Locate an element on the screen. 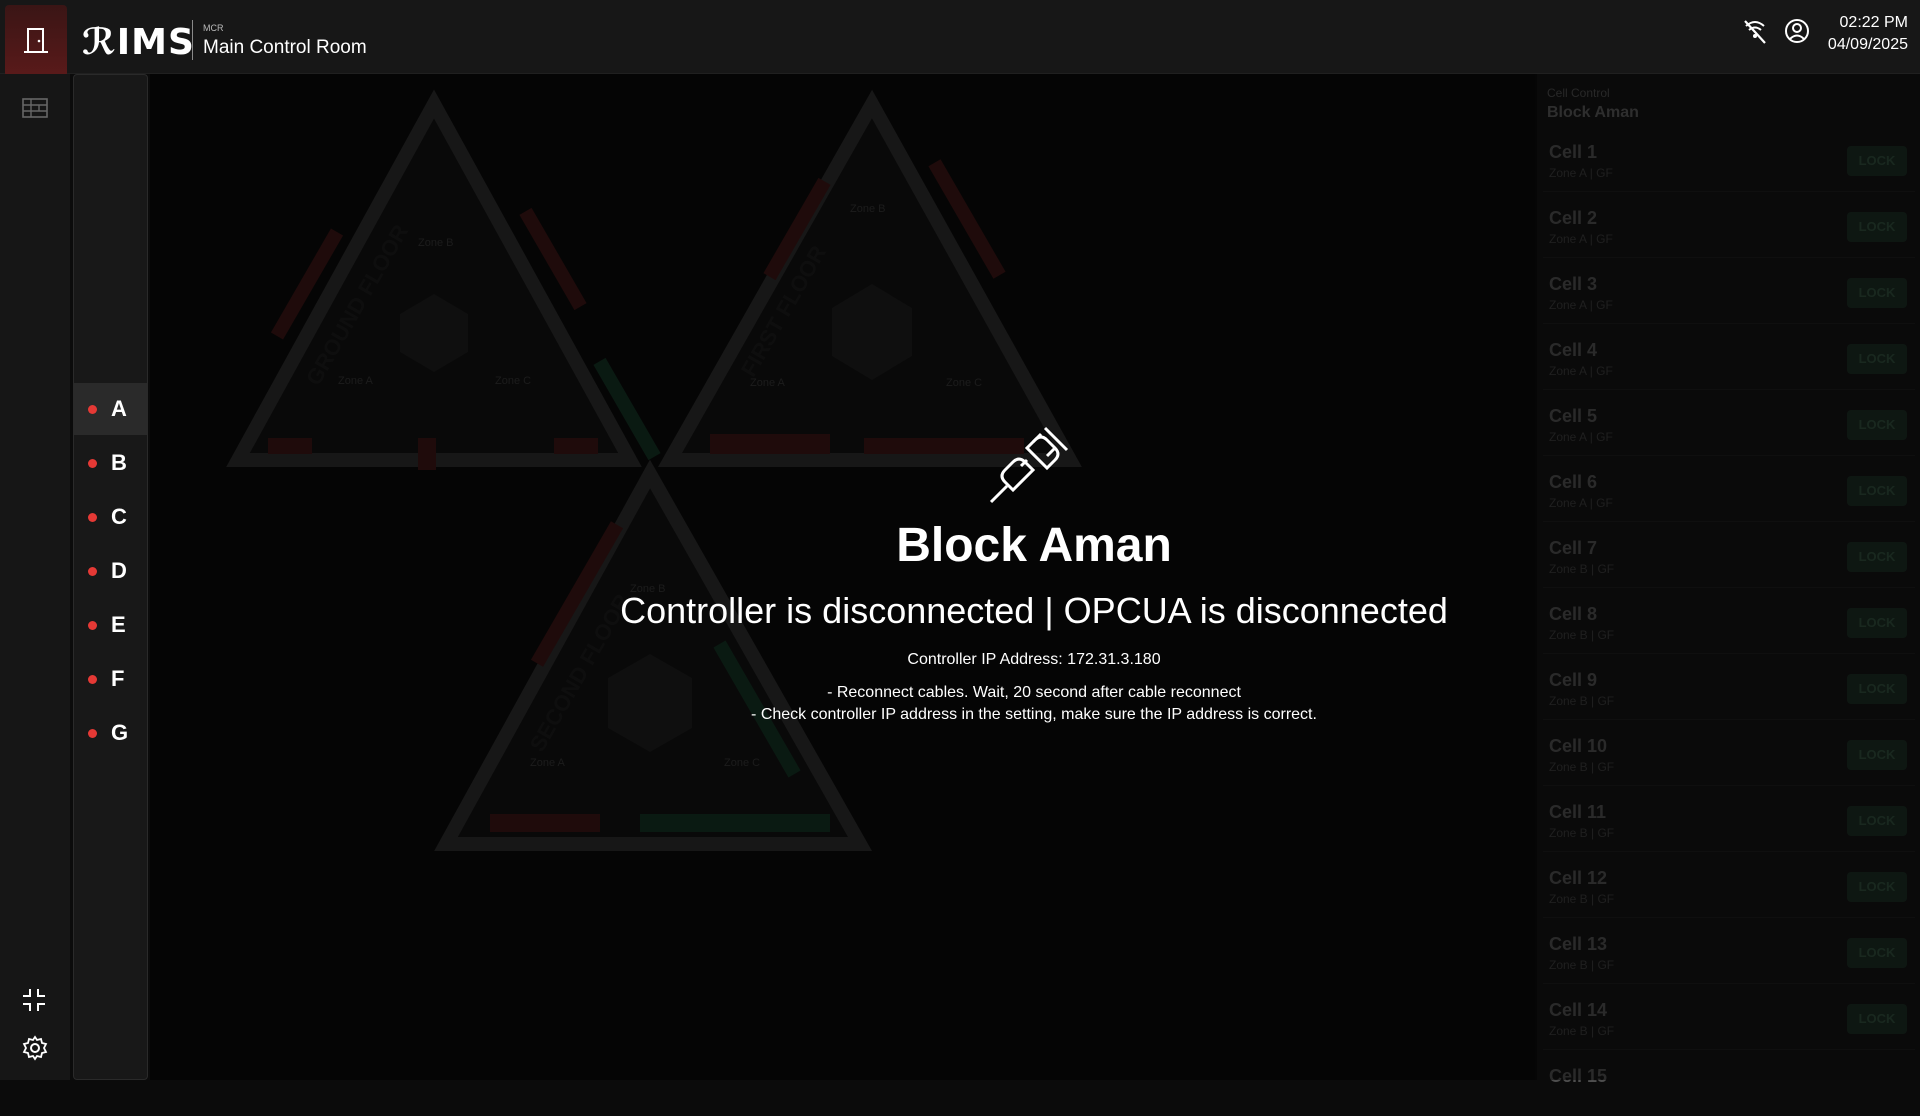 This screenshot has width=1920, height=1116. app-logo: ℛIMS is located at coordinates (138, 42).